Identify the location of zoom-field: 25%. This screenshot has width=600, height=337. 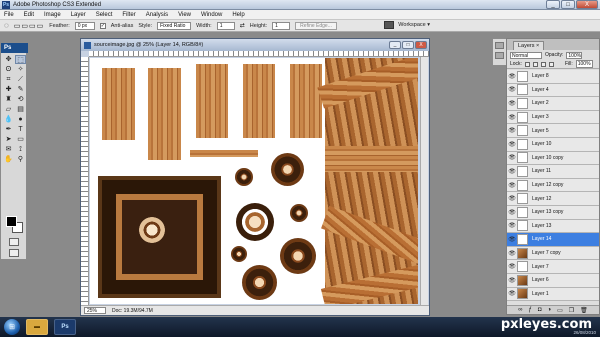
(95, 310).